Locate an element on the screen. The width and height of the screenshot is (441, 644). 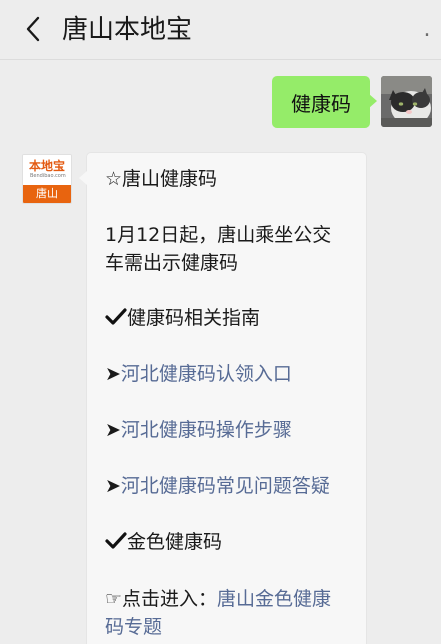
avatar-top: 本地宝 Bendibao.com is located at coordinates (47, 170).